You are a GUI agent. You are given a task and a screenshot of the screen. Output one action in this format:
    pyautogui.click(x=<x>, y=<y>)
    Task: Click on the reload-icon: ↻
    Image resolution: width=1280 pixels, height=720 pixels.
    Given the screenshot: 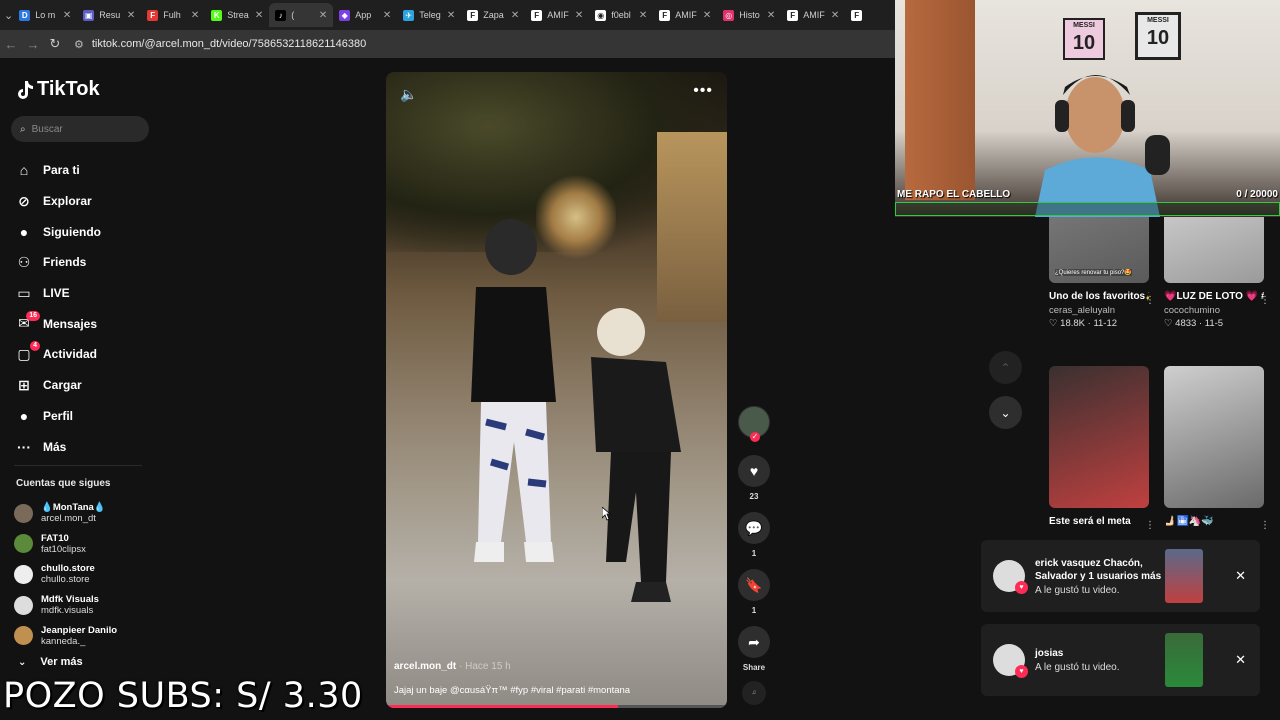 What is the action you would take?
    pyautogui.click(x=55, y=44)
    